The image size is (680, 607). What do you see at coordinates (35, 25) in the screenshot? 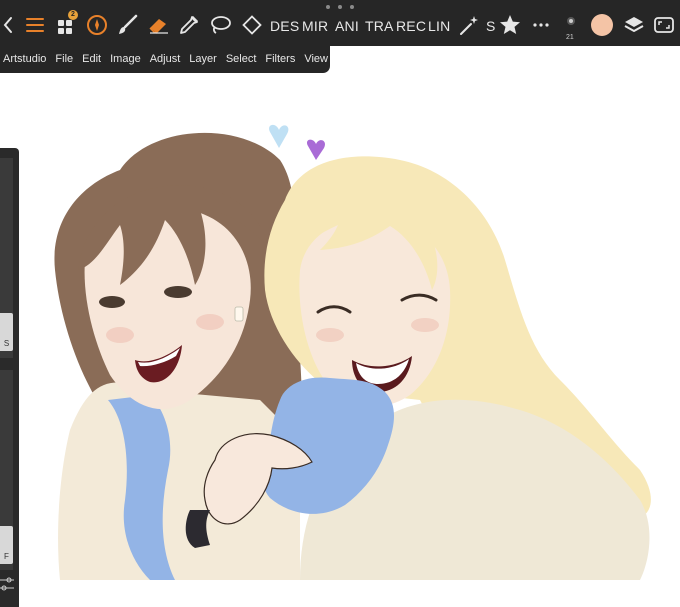
I see `menu-icon` at bounding box center [35, 25].